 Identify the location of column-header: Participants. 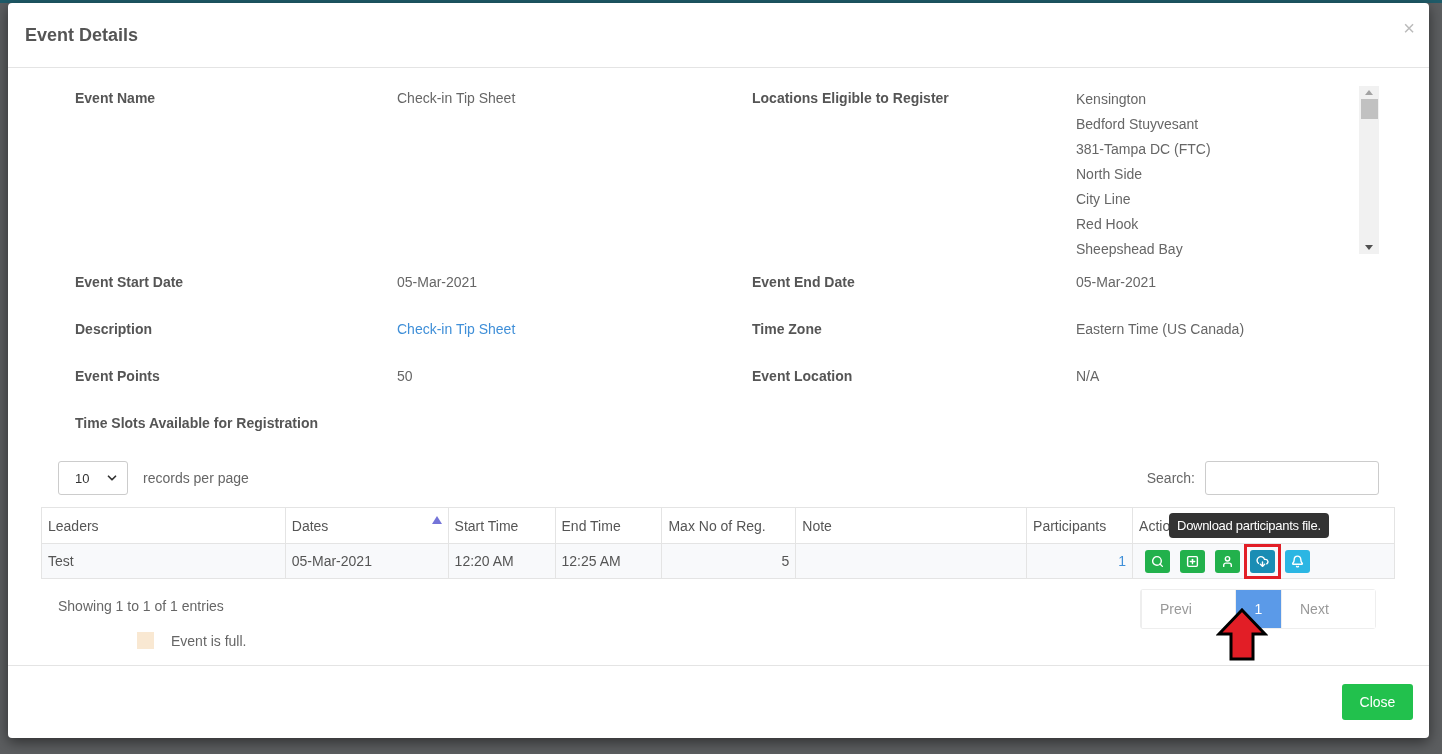
(1079, 525).